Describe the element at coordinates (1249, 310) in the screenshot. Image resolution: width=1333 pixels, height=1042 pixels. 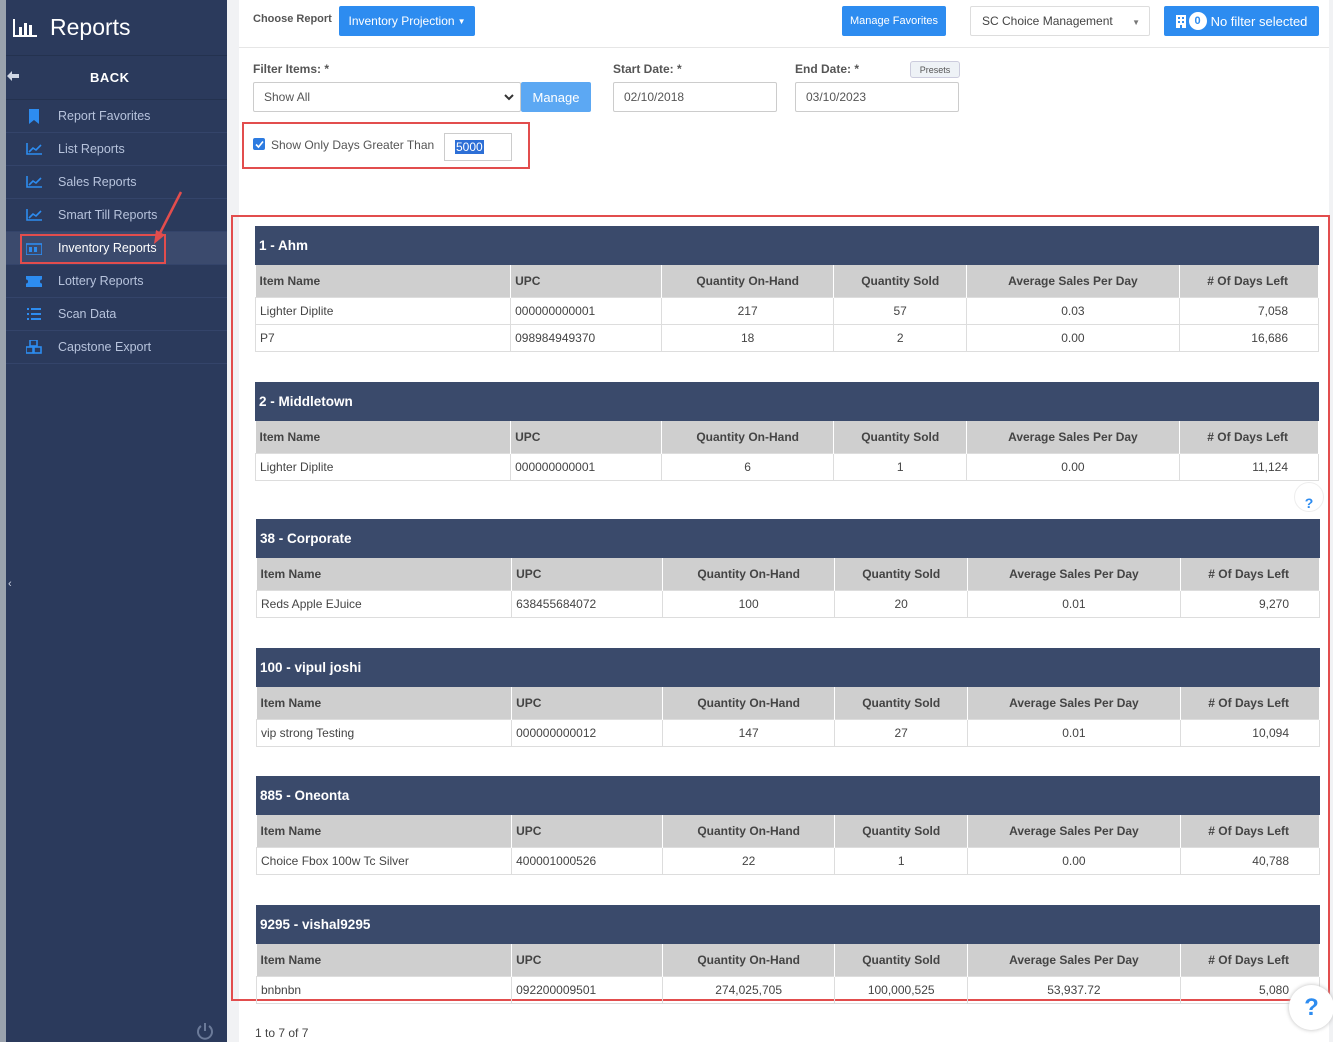
I see `table-cell: 7,058` at that location.